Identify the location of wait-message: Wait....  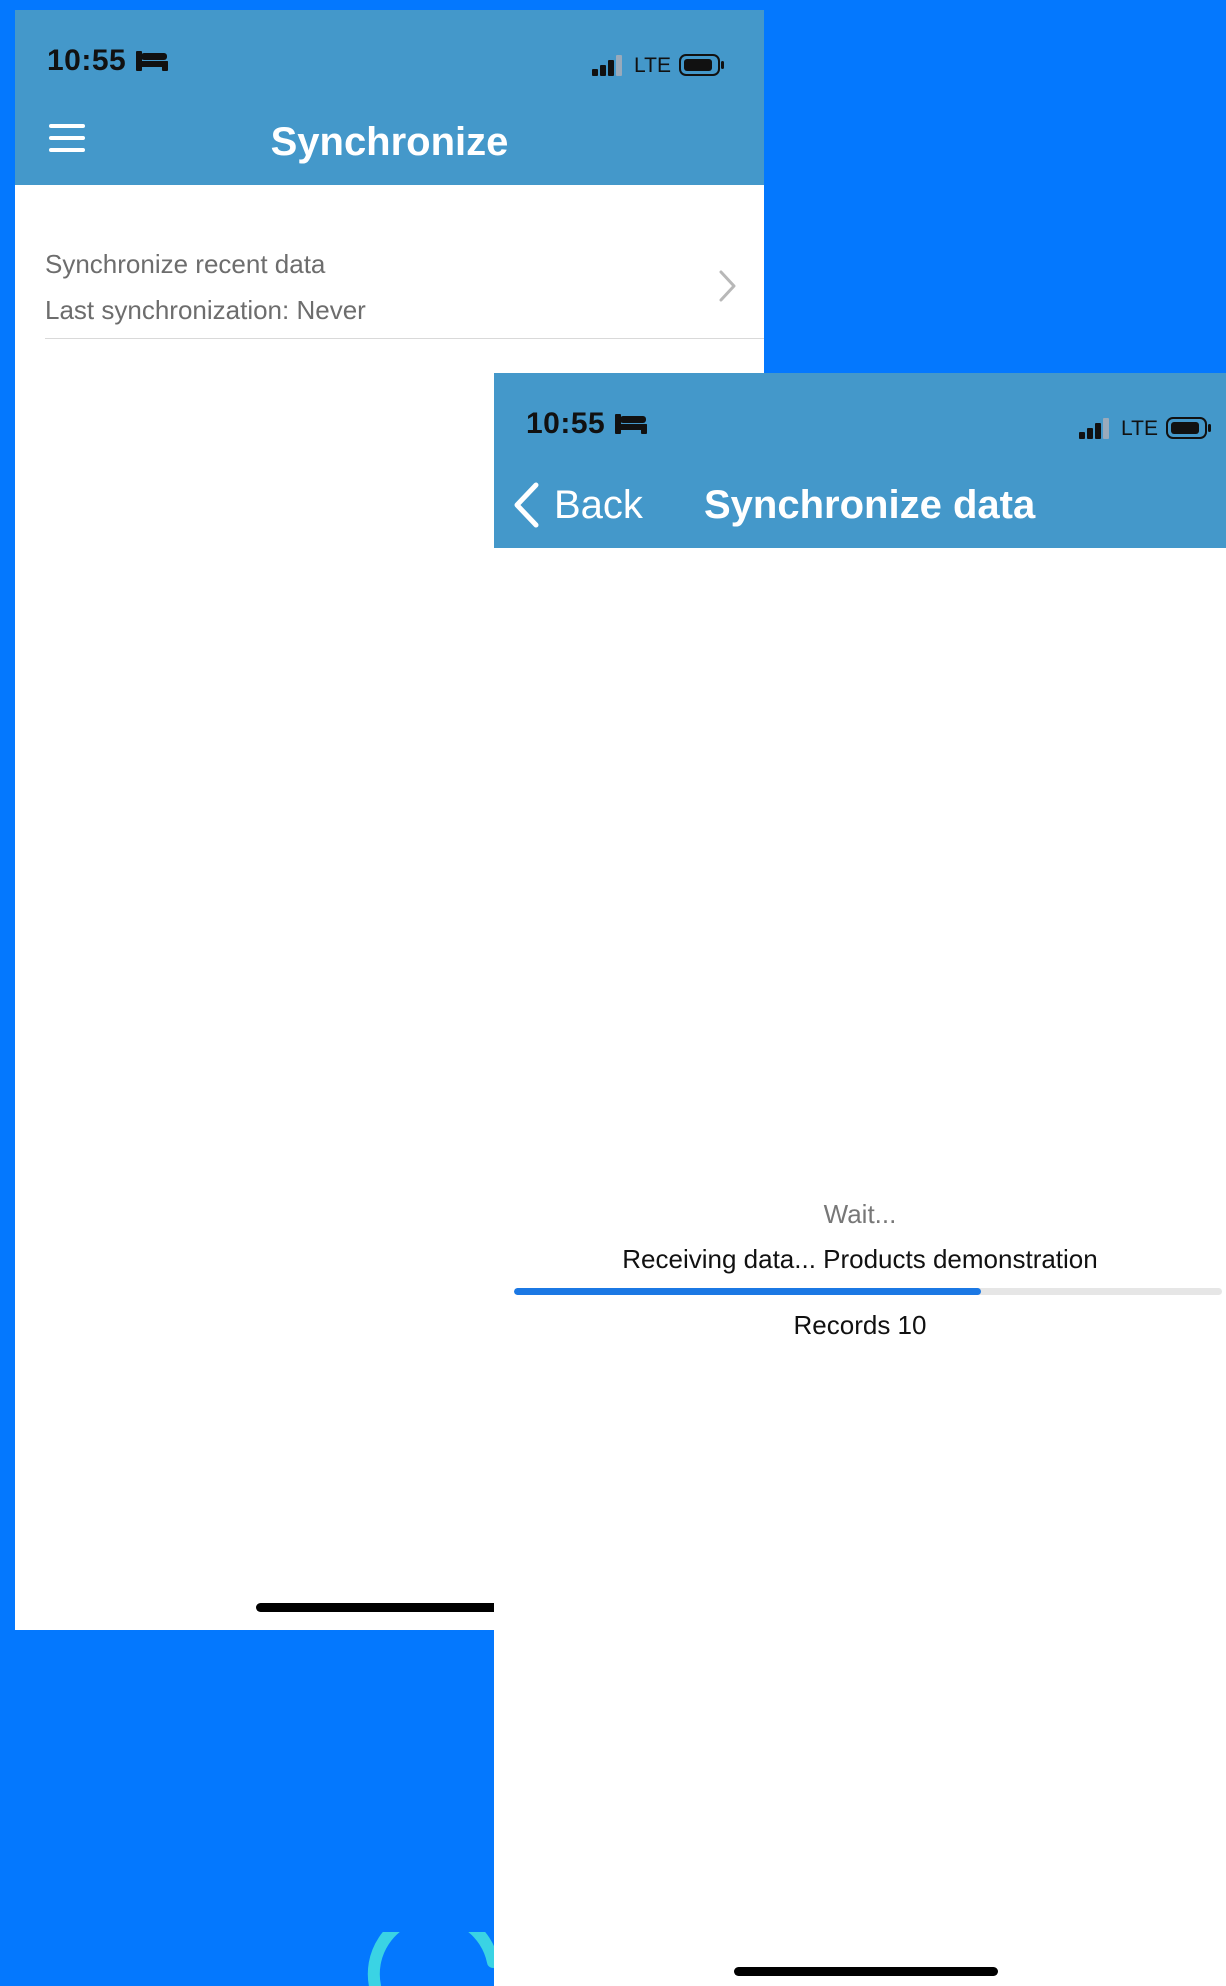
(860, 1214).